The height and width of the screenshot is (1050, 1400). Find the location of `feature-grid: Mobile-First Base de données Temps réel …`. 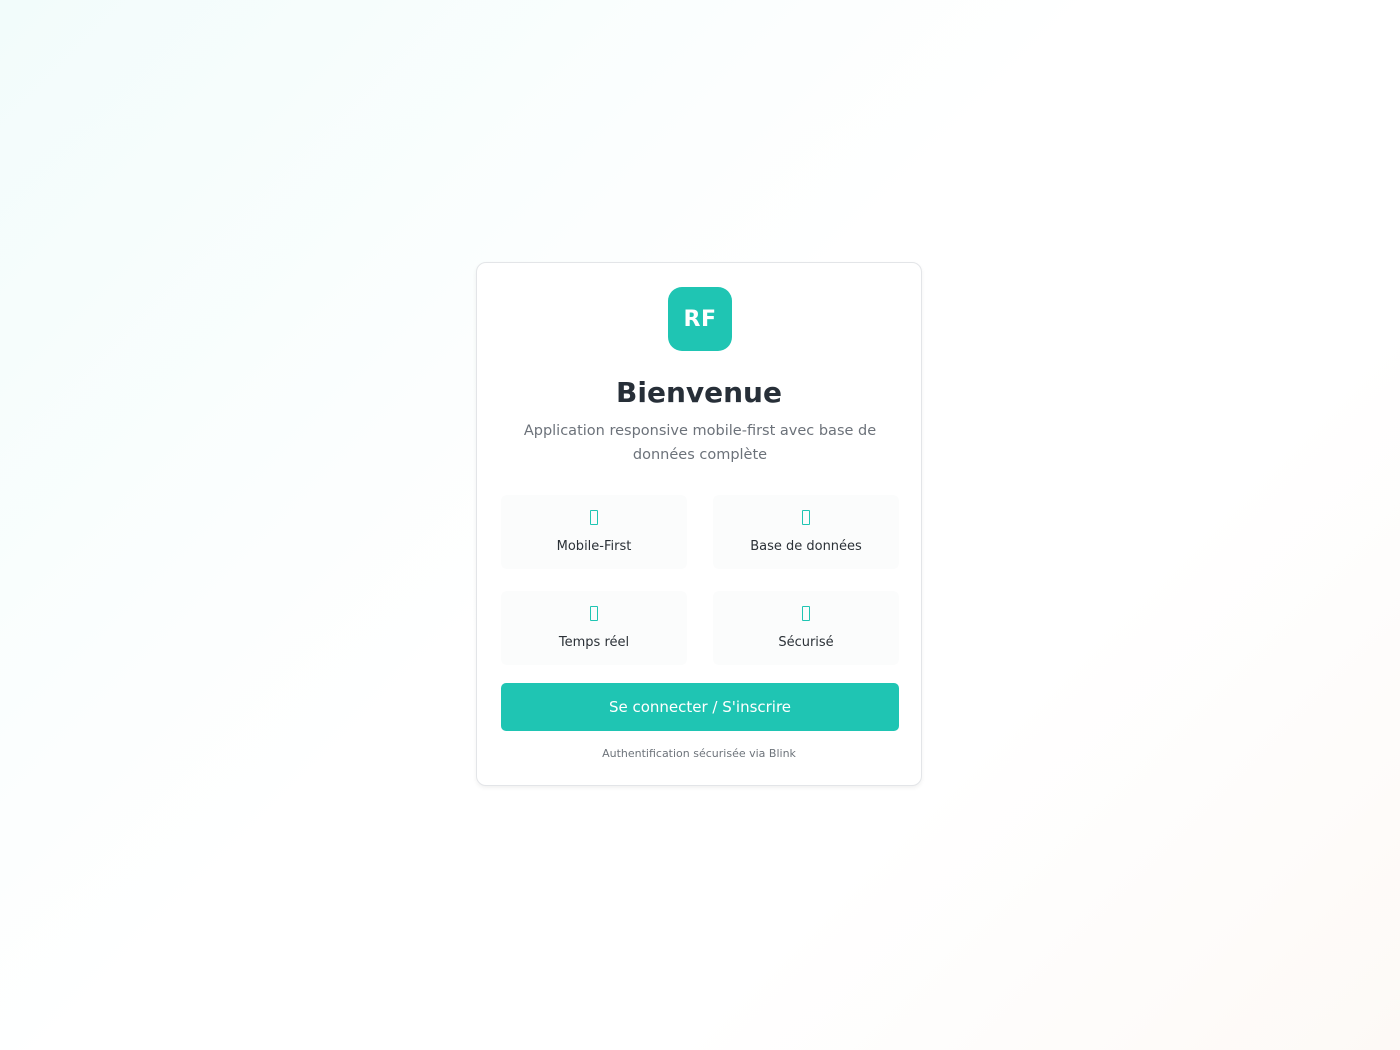

feature-grid: Mobile-First Base de données Temps réel … is located at coordinates (700, 580).